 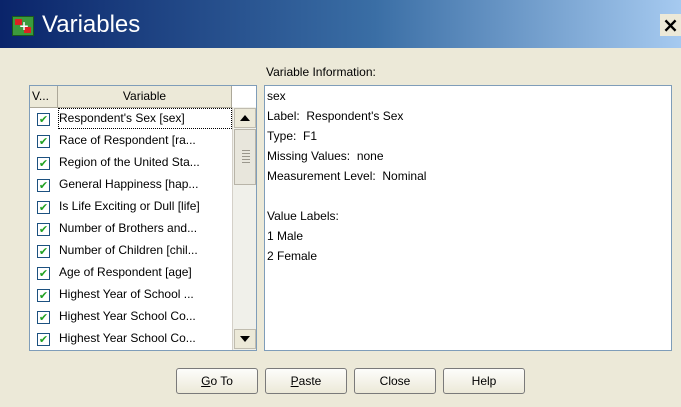 What do you see at coordinates (91, 24) in the screenshot?
I see `window-title: Variables` at bounding box center [91, 24].